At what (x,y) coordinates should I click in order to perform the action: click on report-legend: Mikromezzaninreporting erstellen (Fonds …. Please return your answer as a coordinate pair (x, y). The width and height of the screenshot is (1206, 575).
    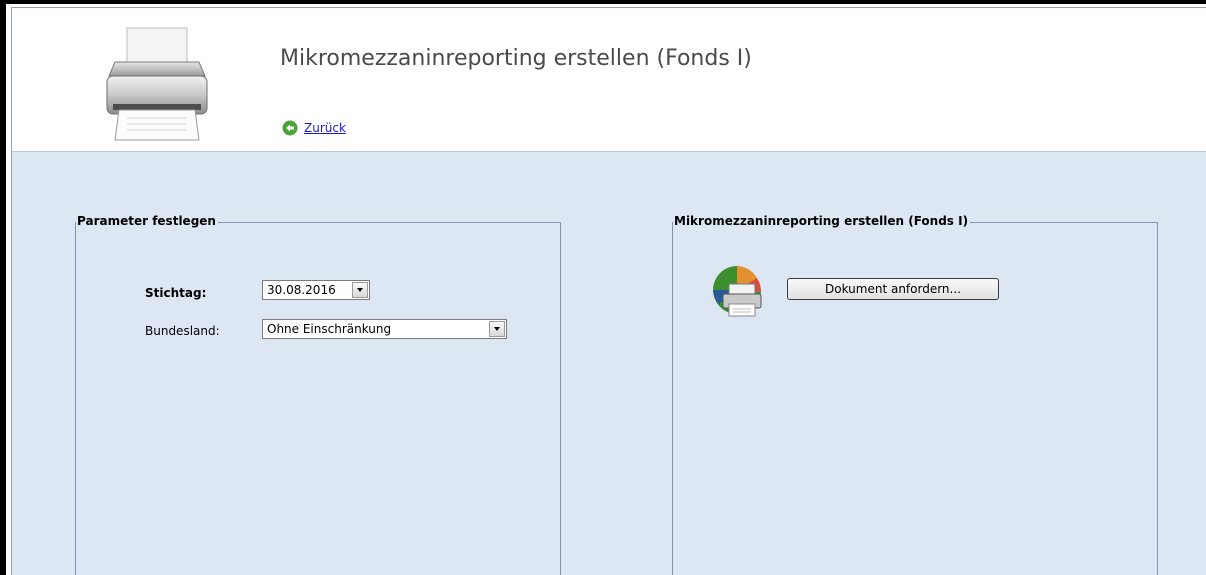
    Looking at the image, I should click on (822, 221).